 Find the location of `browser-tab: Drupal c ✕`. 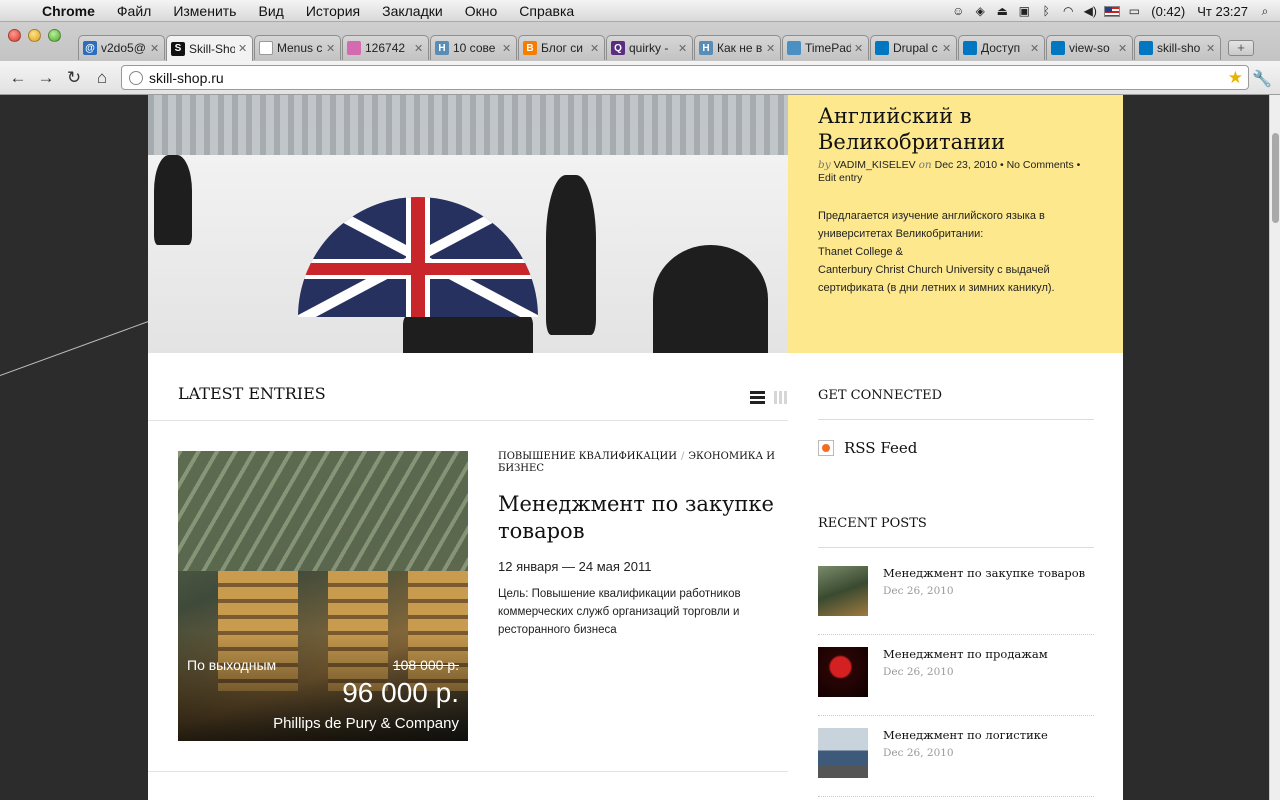

browser-tab: Drupal c ✕ is located at coordinates (913, 47).